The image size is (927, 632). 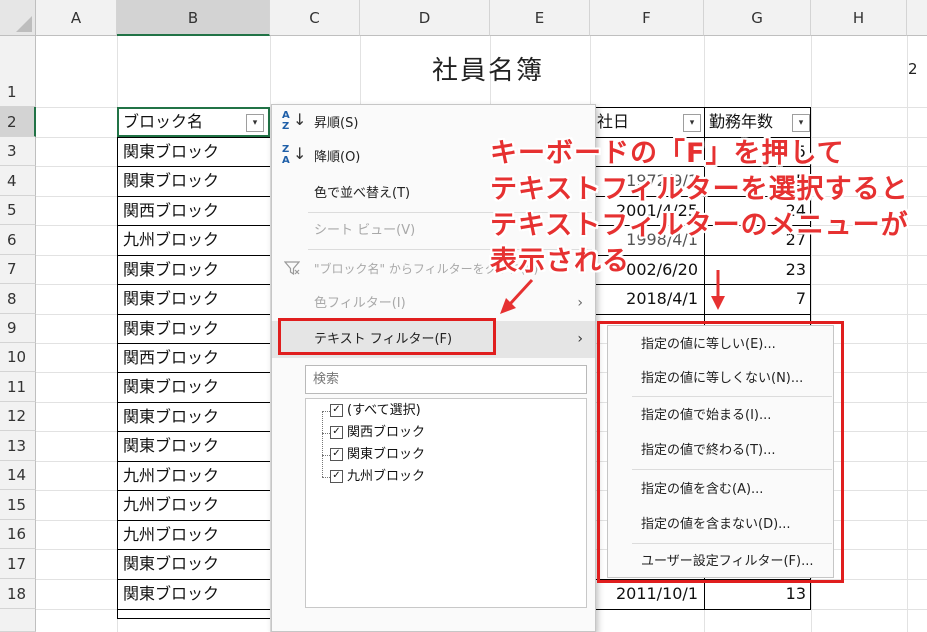 What do you see at coordinates (18, 357) in the screenshot?
I see `row-header-10: 10` at bounding box center [18, 357].